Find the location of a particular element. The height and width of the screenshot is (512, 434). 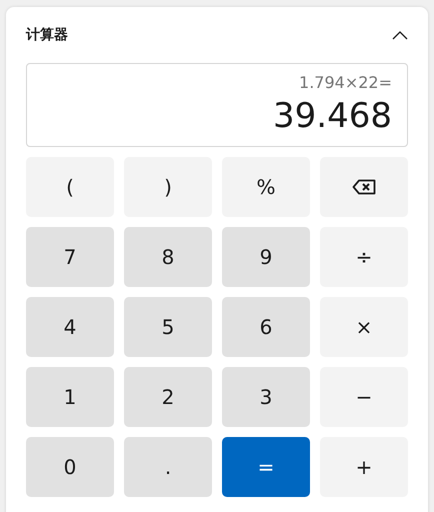

calculator-key: 8 is located at coordinates (168, 257).